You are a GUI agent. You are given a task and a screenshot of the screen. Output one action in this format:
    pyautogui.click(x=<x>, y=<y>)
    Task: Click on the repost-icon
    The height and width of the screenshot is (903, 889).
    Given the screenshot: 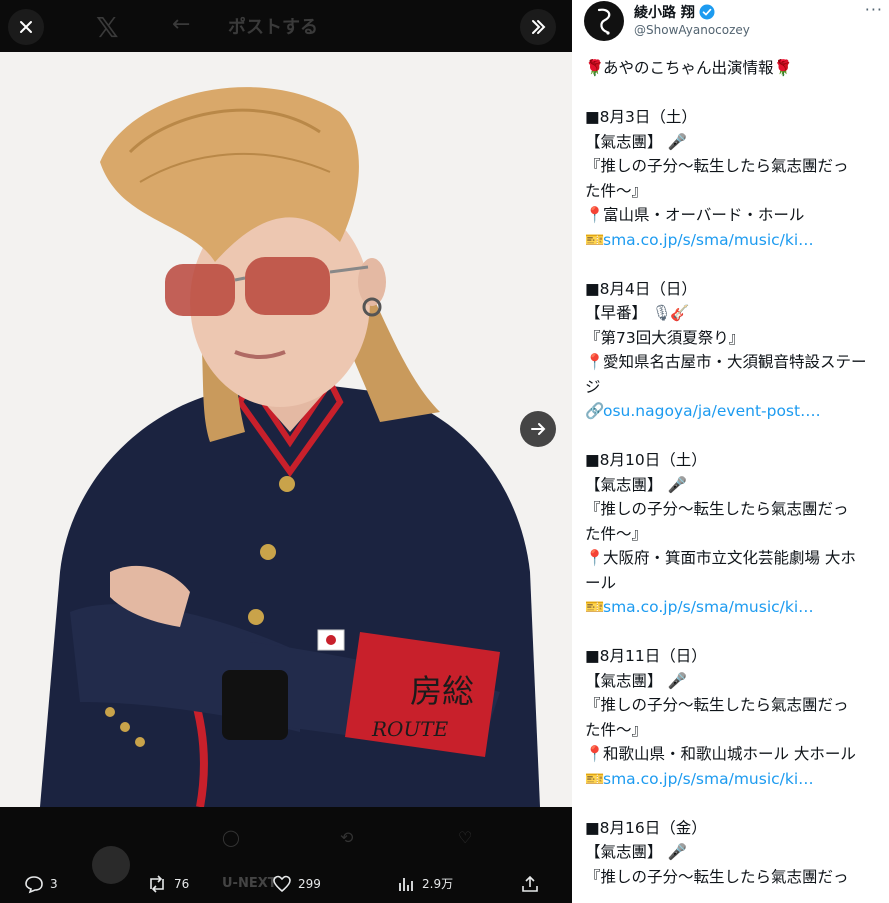 What is the action you would take?
    pyautogui.click(x=157, y=883)
    